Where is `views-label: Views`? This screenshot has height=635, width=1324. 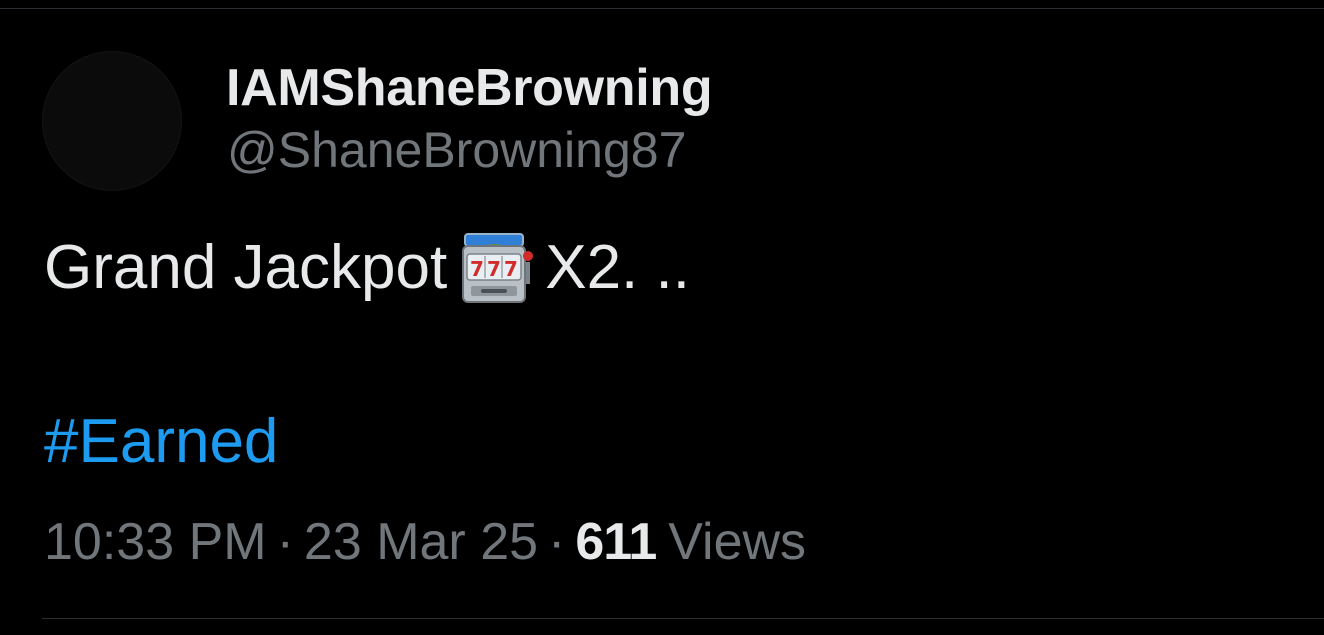 views-label: Views is located at coordinates (737, 542).